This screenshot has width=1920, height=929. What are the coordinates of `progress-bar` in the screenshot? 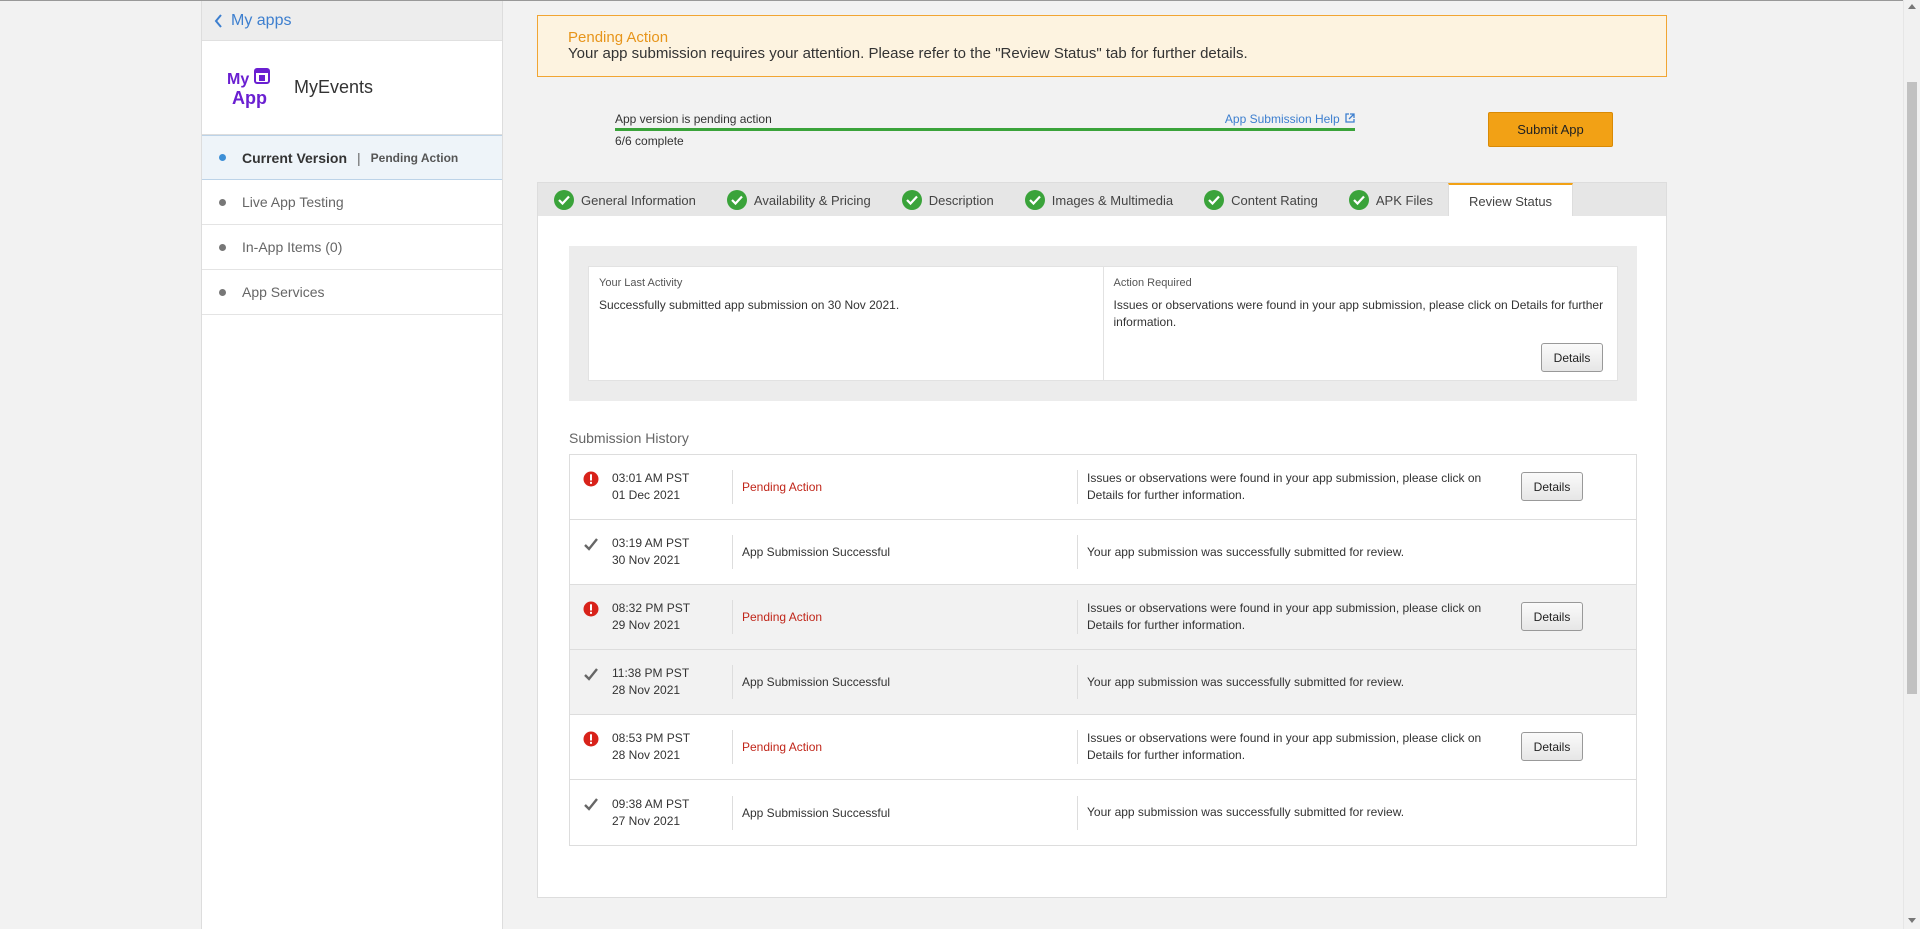 It's located at (985, 129).